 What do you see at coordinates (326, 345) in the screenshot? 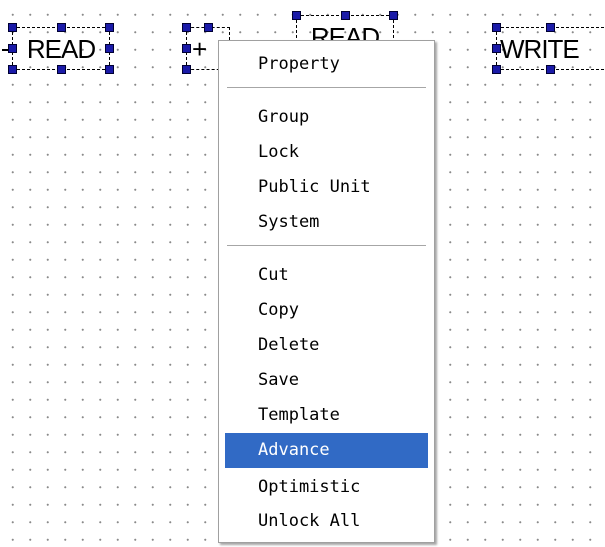
I see `menu-item-delete: Delete` at bounding box center [326, 345].